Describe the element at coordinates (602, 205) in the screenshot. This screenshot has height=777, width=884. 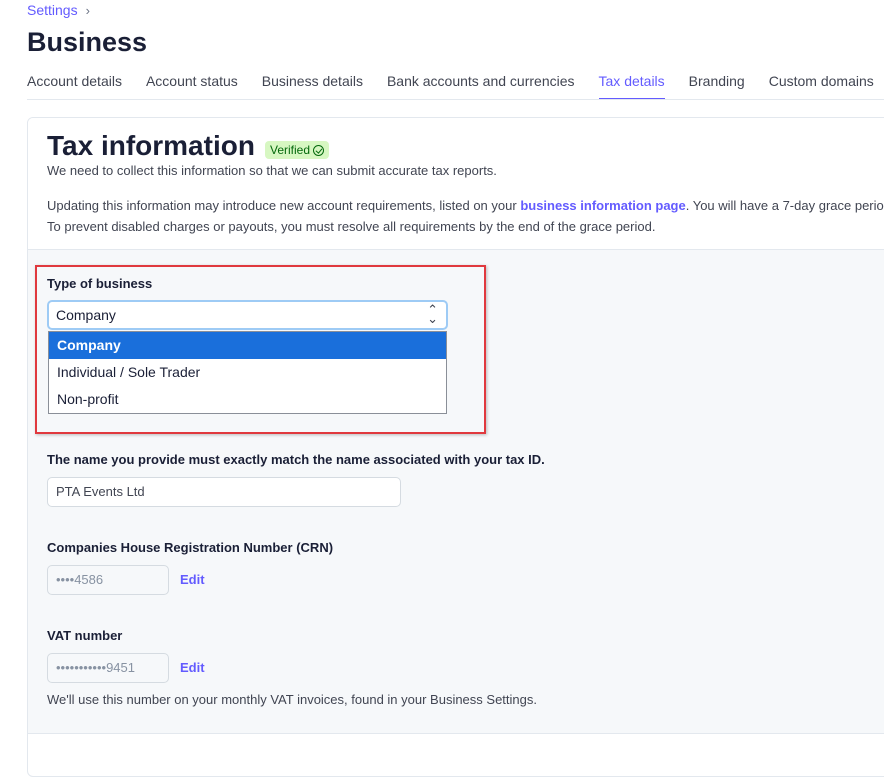
I see `business-information-link: business information page` at that location.